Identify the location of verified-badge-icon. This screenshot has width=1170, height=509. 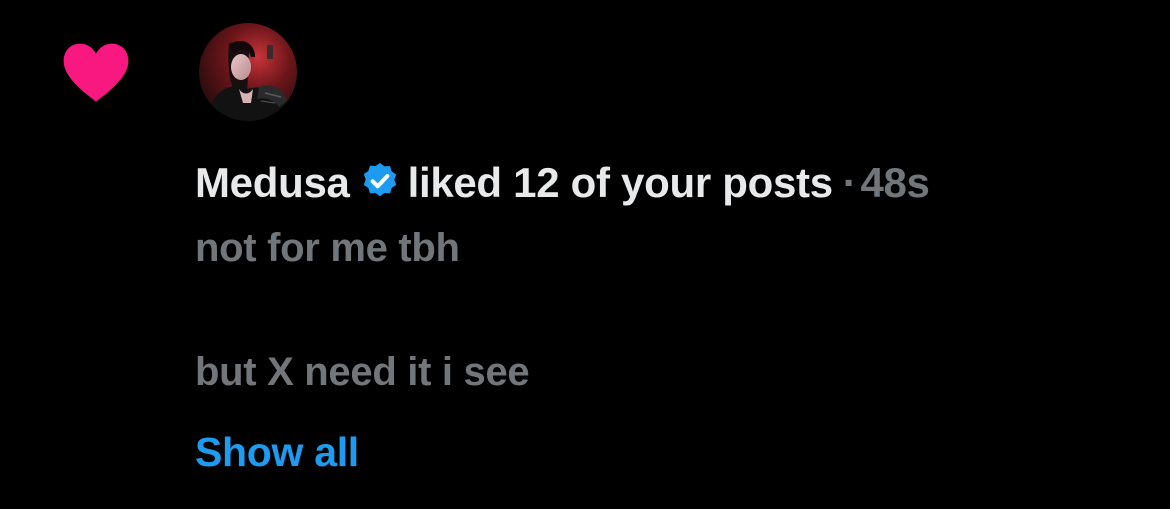
(380, 181).